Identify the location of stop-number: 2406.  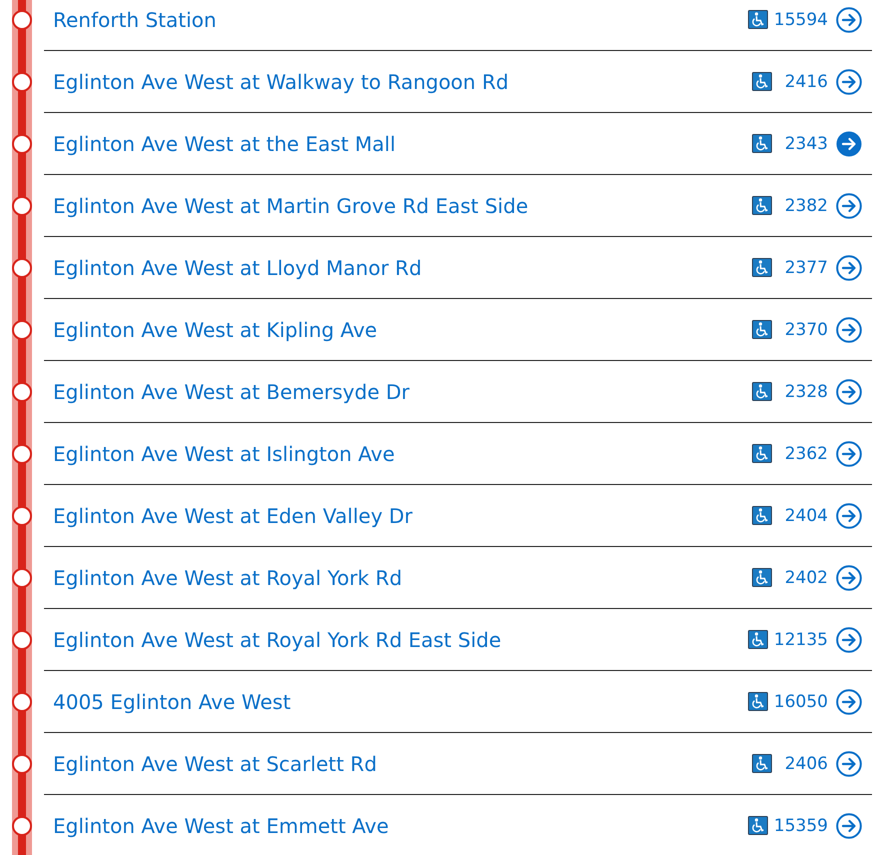
(806, 764).